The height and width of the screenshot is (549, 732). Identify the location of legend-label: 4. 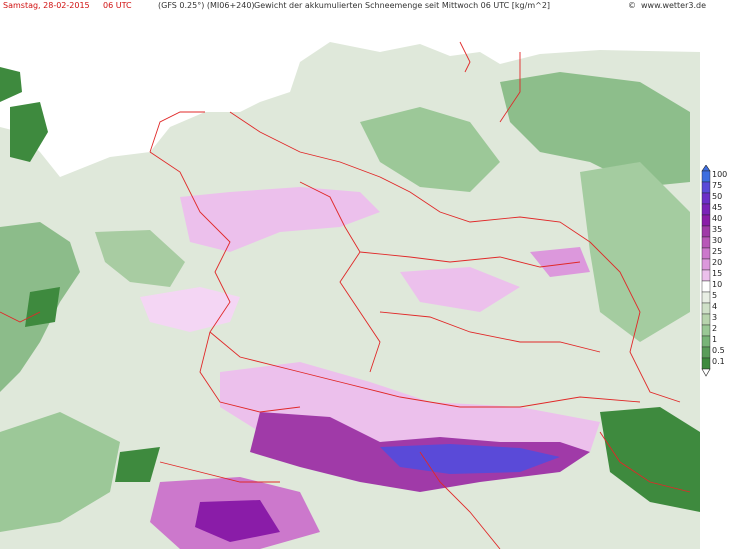
(715, 306).